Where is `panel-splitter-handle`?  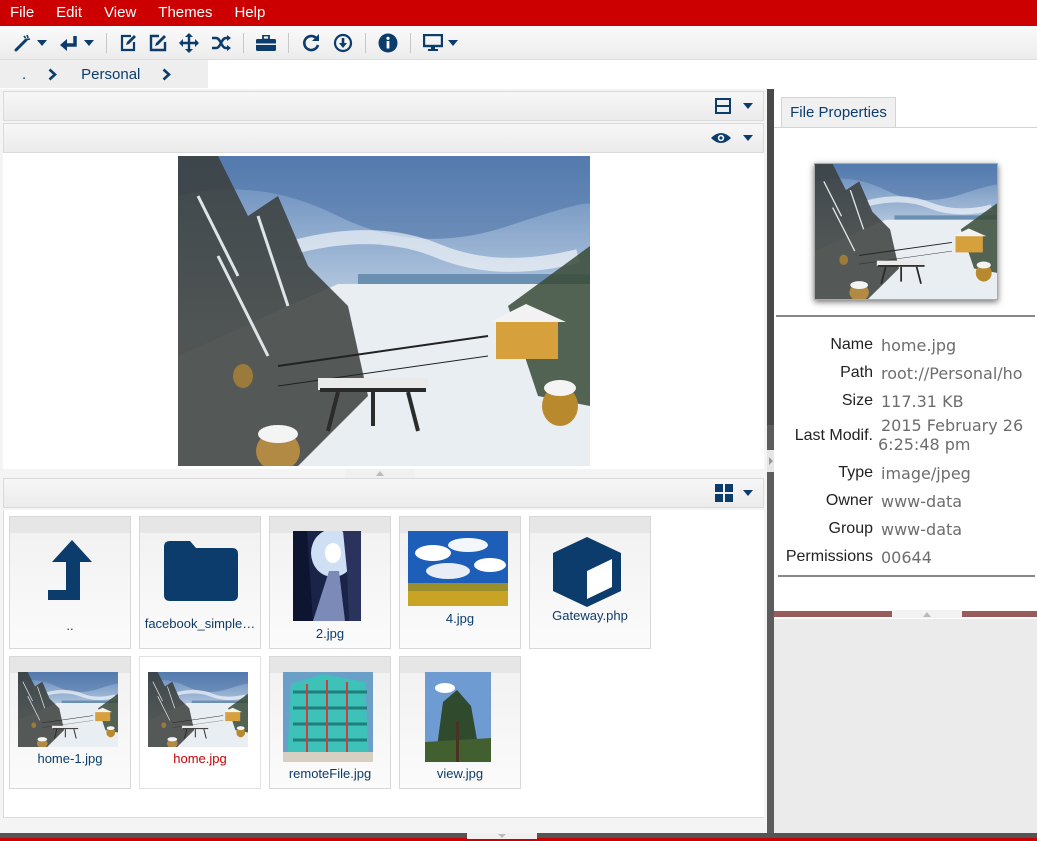 panel-splitter-handle is located at coordinates (927, 614).